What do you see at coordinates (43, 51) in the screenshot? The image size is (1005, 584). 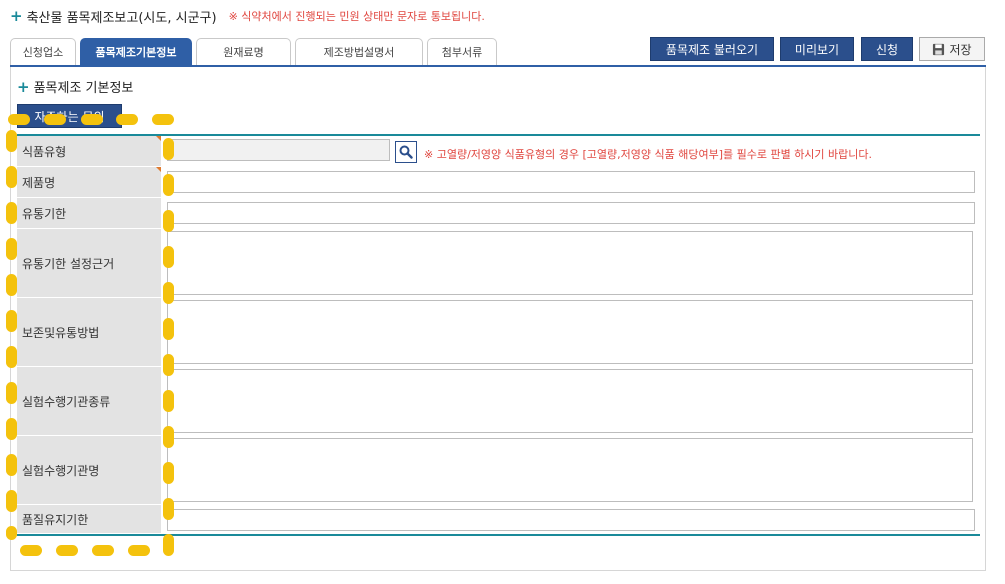 I see `tab-applicant: 신청업소` at bounding box center [43, 51].